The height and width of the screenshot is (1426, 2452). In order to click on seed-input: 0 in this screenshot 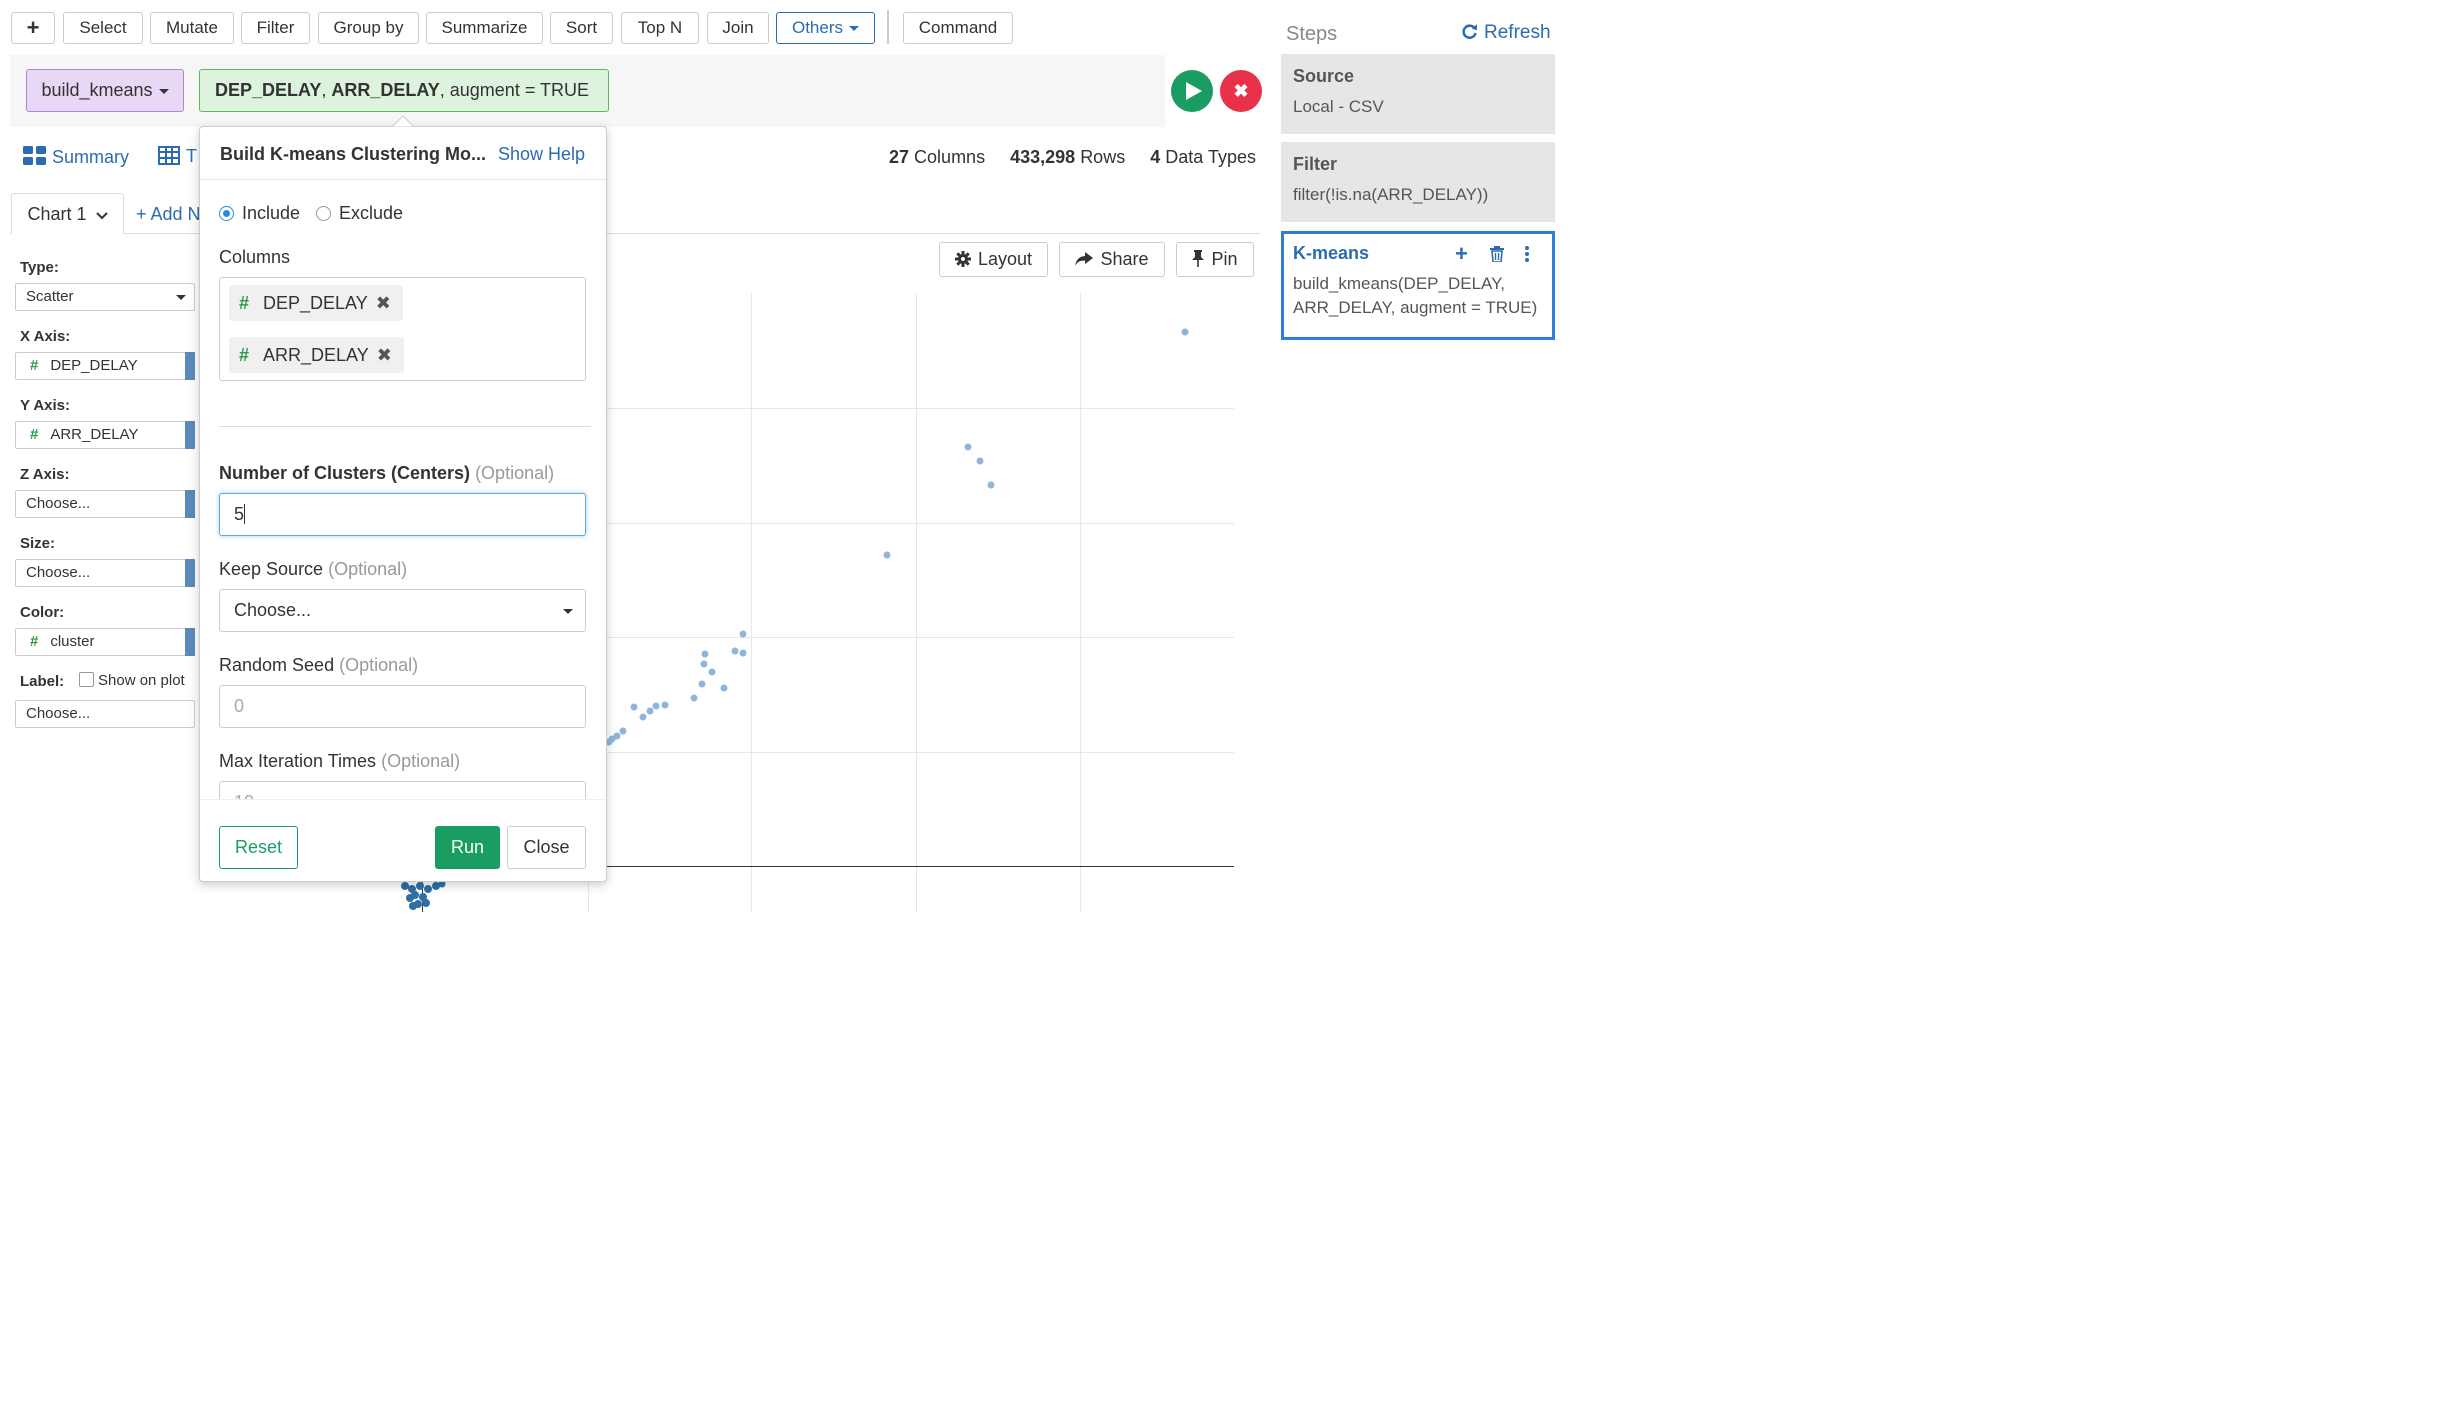, I will do `click(402, 706)`.